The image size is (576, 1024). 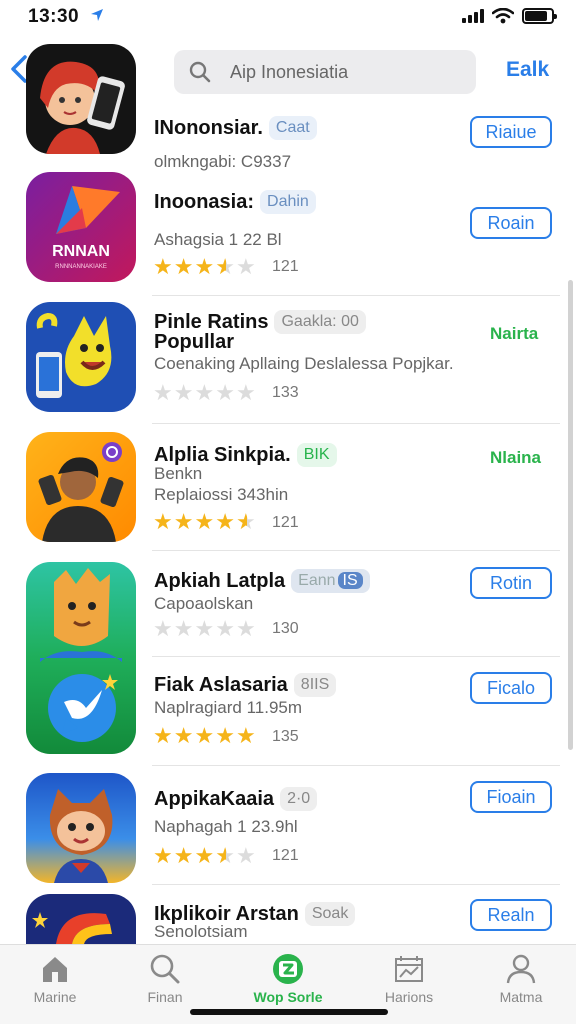 What do you see at coordinates (514, 333) in the screenshot?
I see `app-status-label: Nairta` at bounding box center [514, 333].